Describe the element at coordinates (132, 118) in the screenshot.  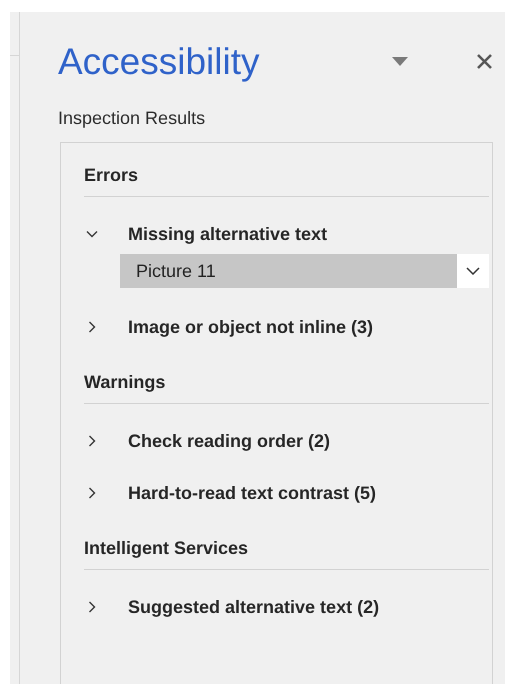
I see `subtitle: Inspection Results` at that location.